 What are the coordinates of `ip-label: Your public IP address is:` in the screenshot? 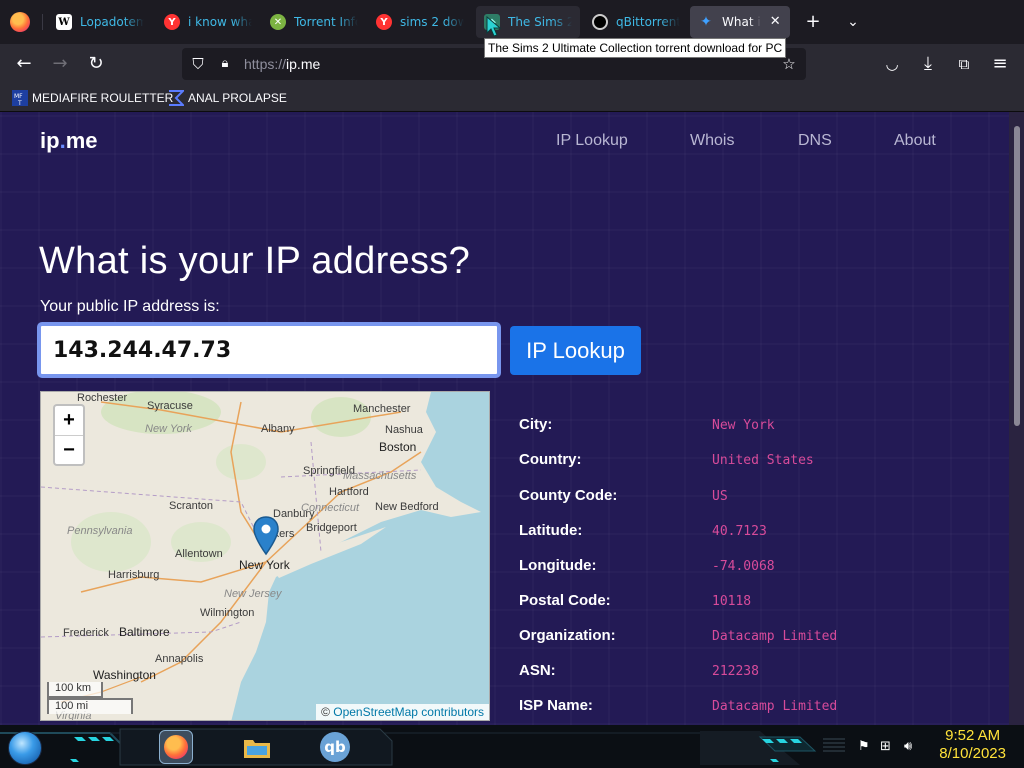 It's located at (130, 306).